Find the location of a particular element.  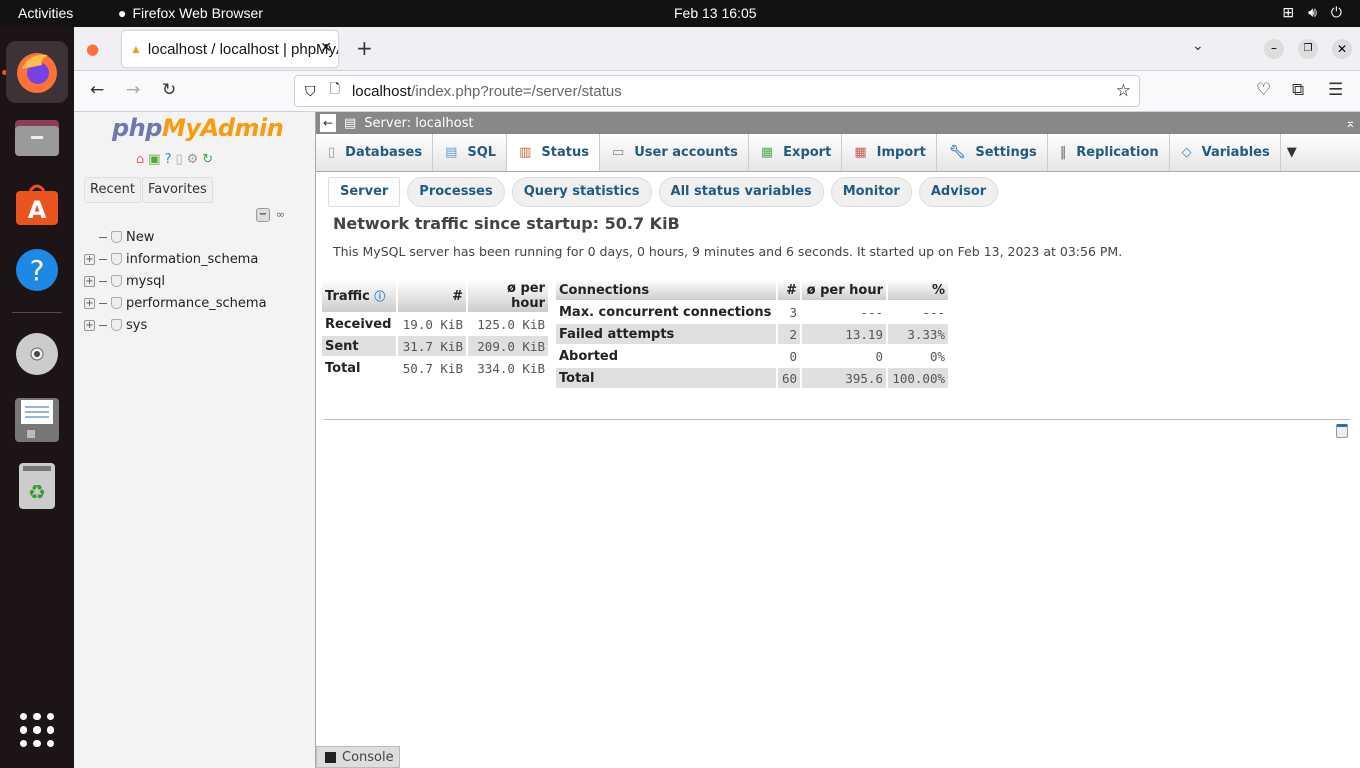

nav-icons: ⌂ ▣ ? ▯ ⚙ ↻ is located at coordinates (174, 159).